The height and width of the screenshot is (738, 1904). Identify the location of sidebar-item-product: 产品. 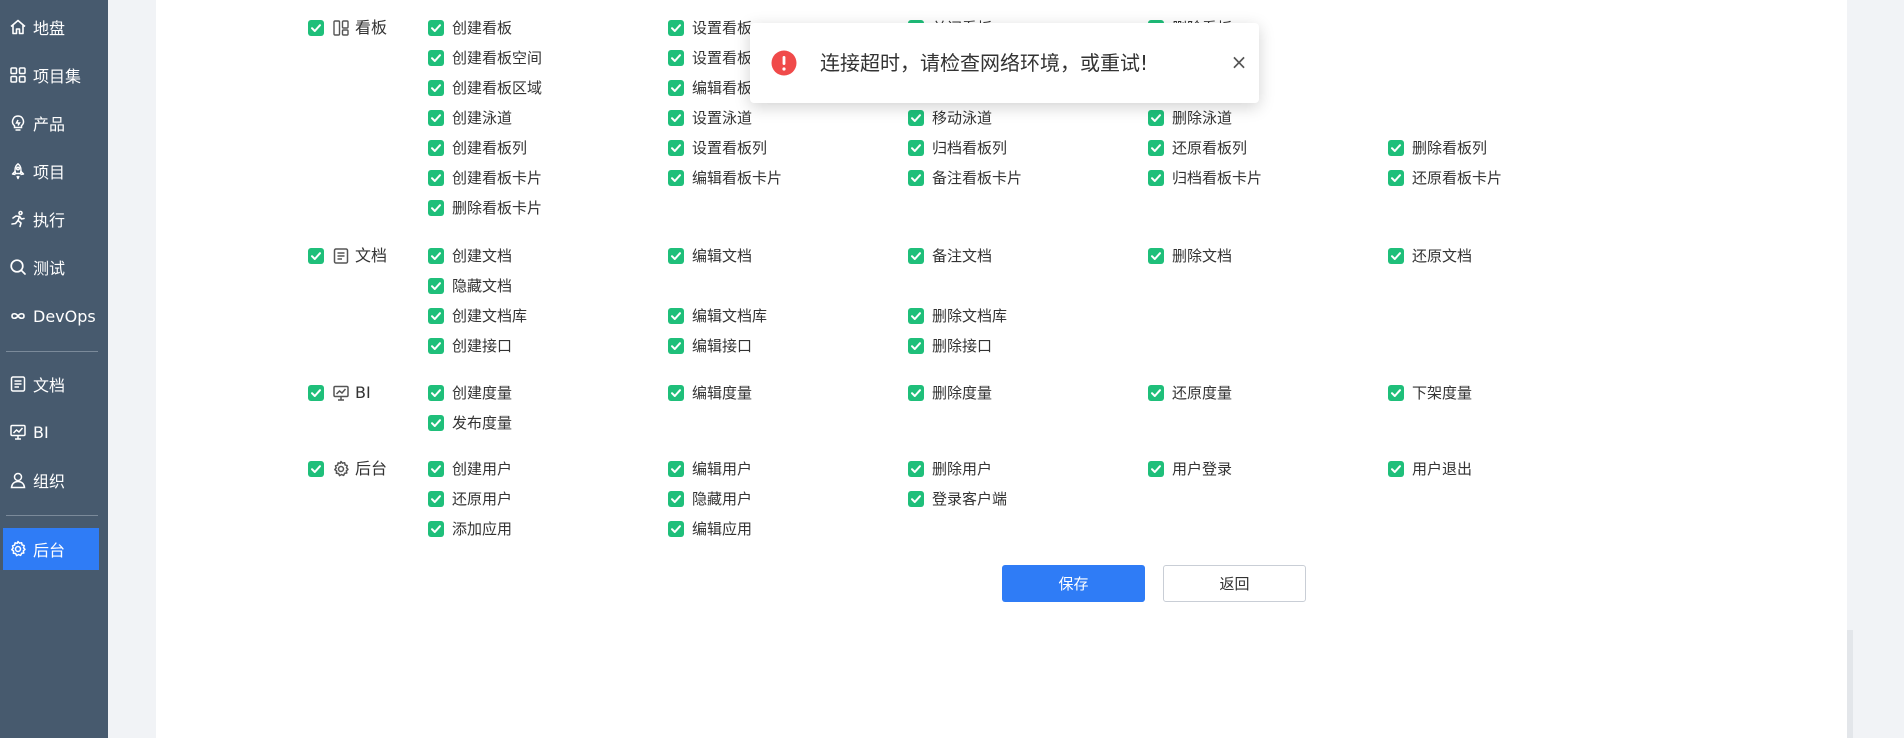
(51, 123).